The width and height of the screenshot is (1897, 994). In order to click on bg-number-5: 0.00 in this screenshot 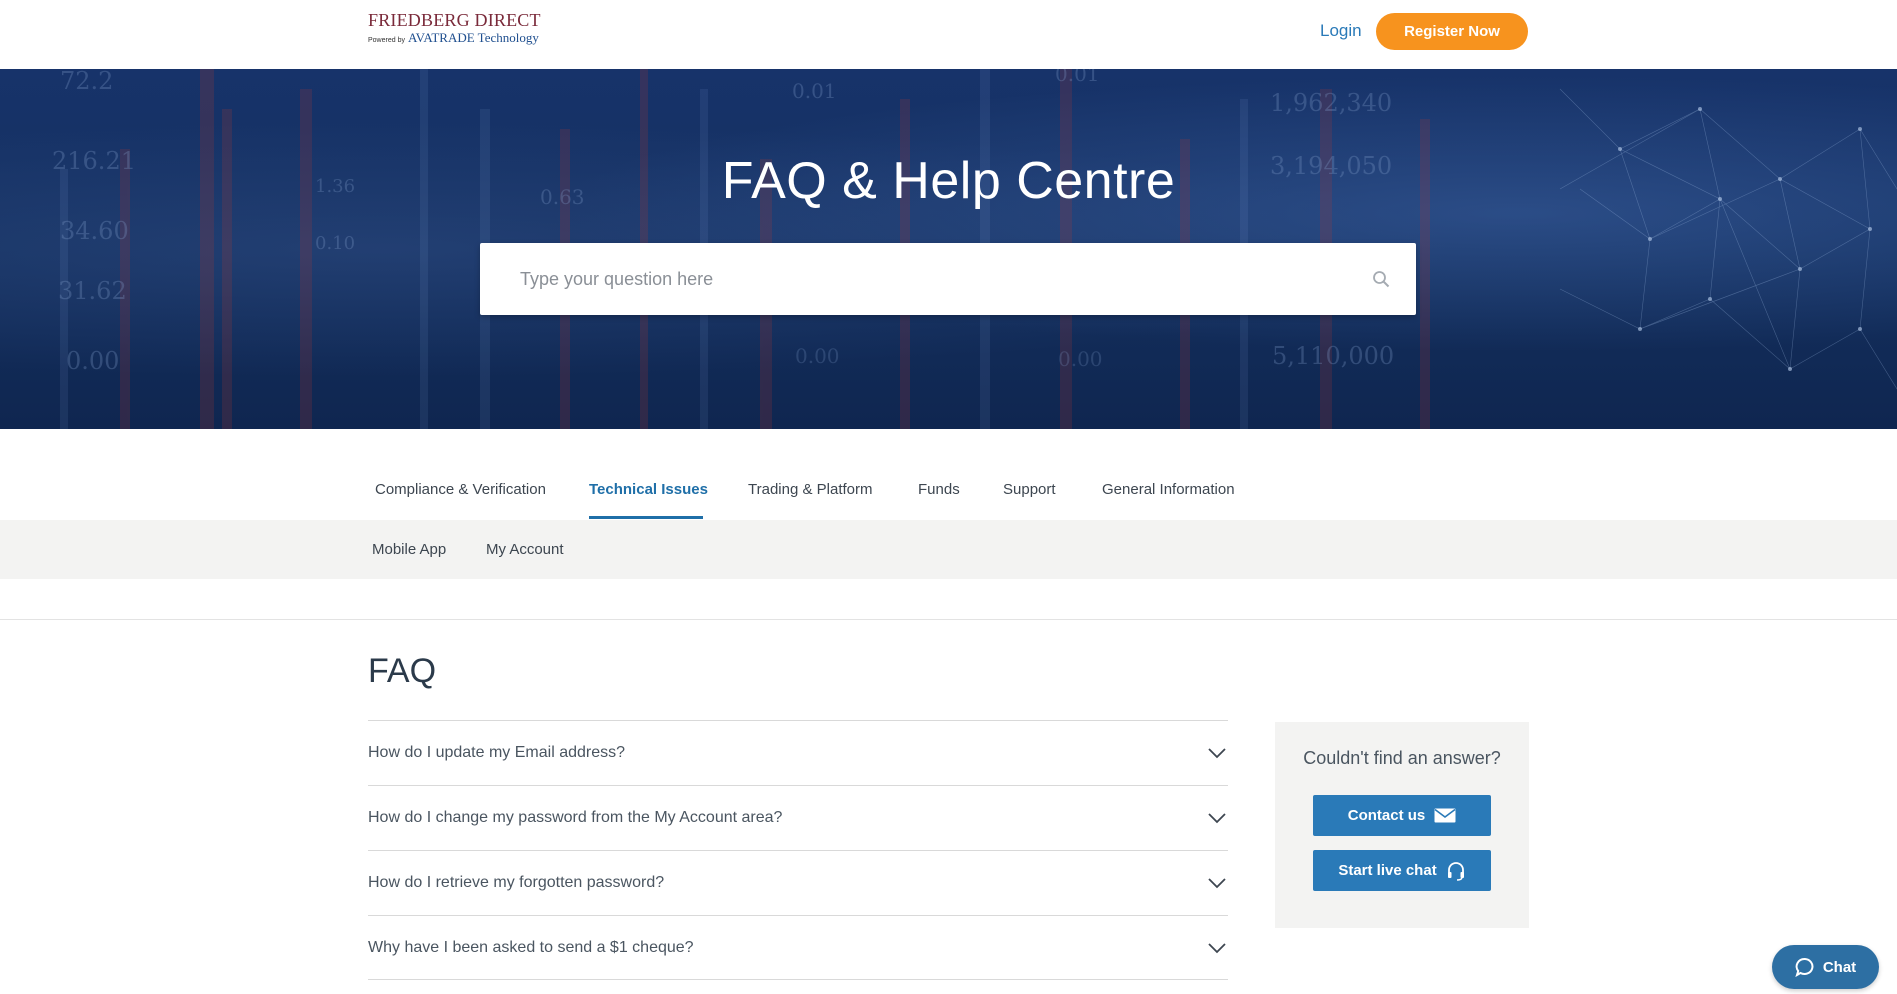, I will do `click(92, 361)`.